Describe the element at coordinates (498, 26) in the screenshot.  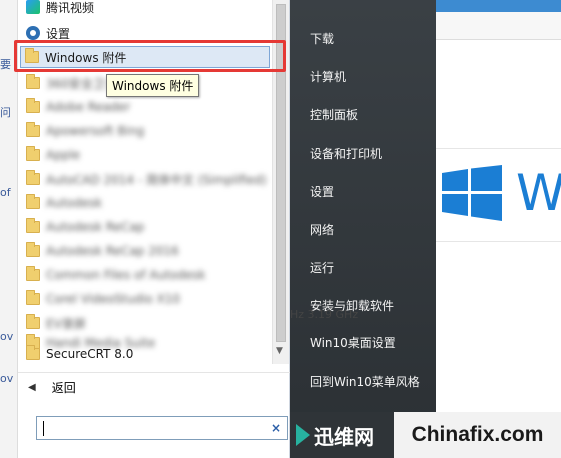
I see `background-toolbar` at that location.